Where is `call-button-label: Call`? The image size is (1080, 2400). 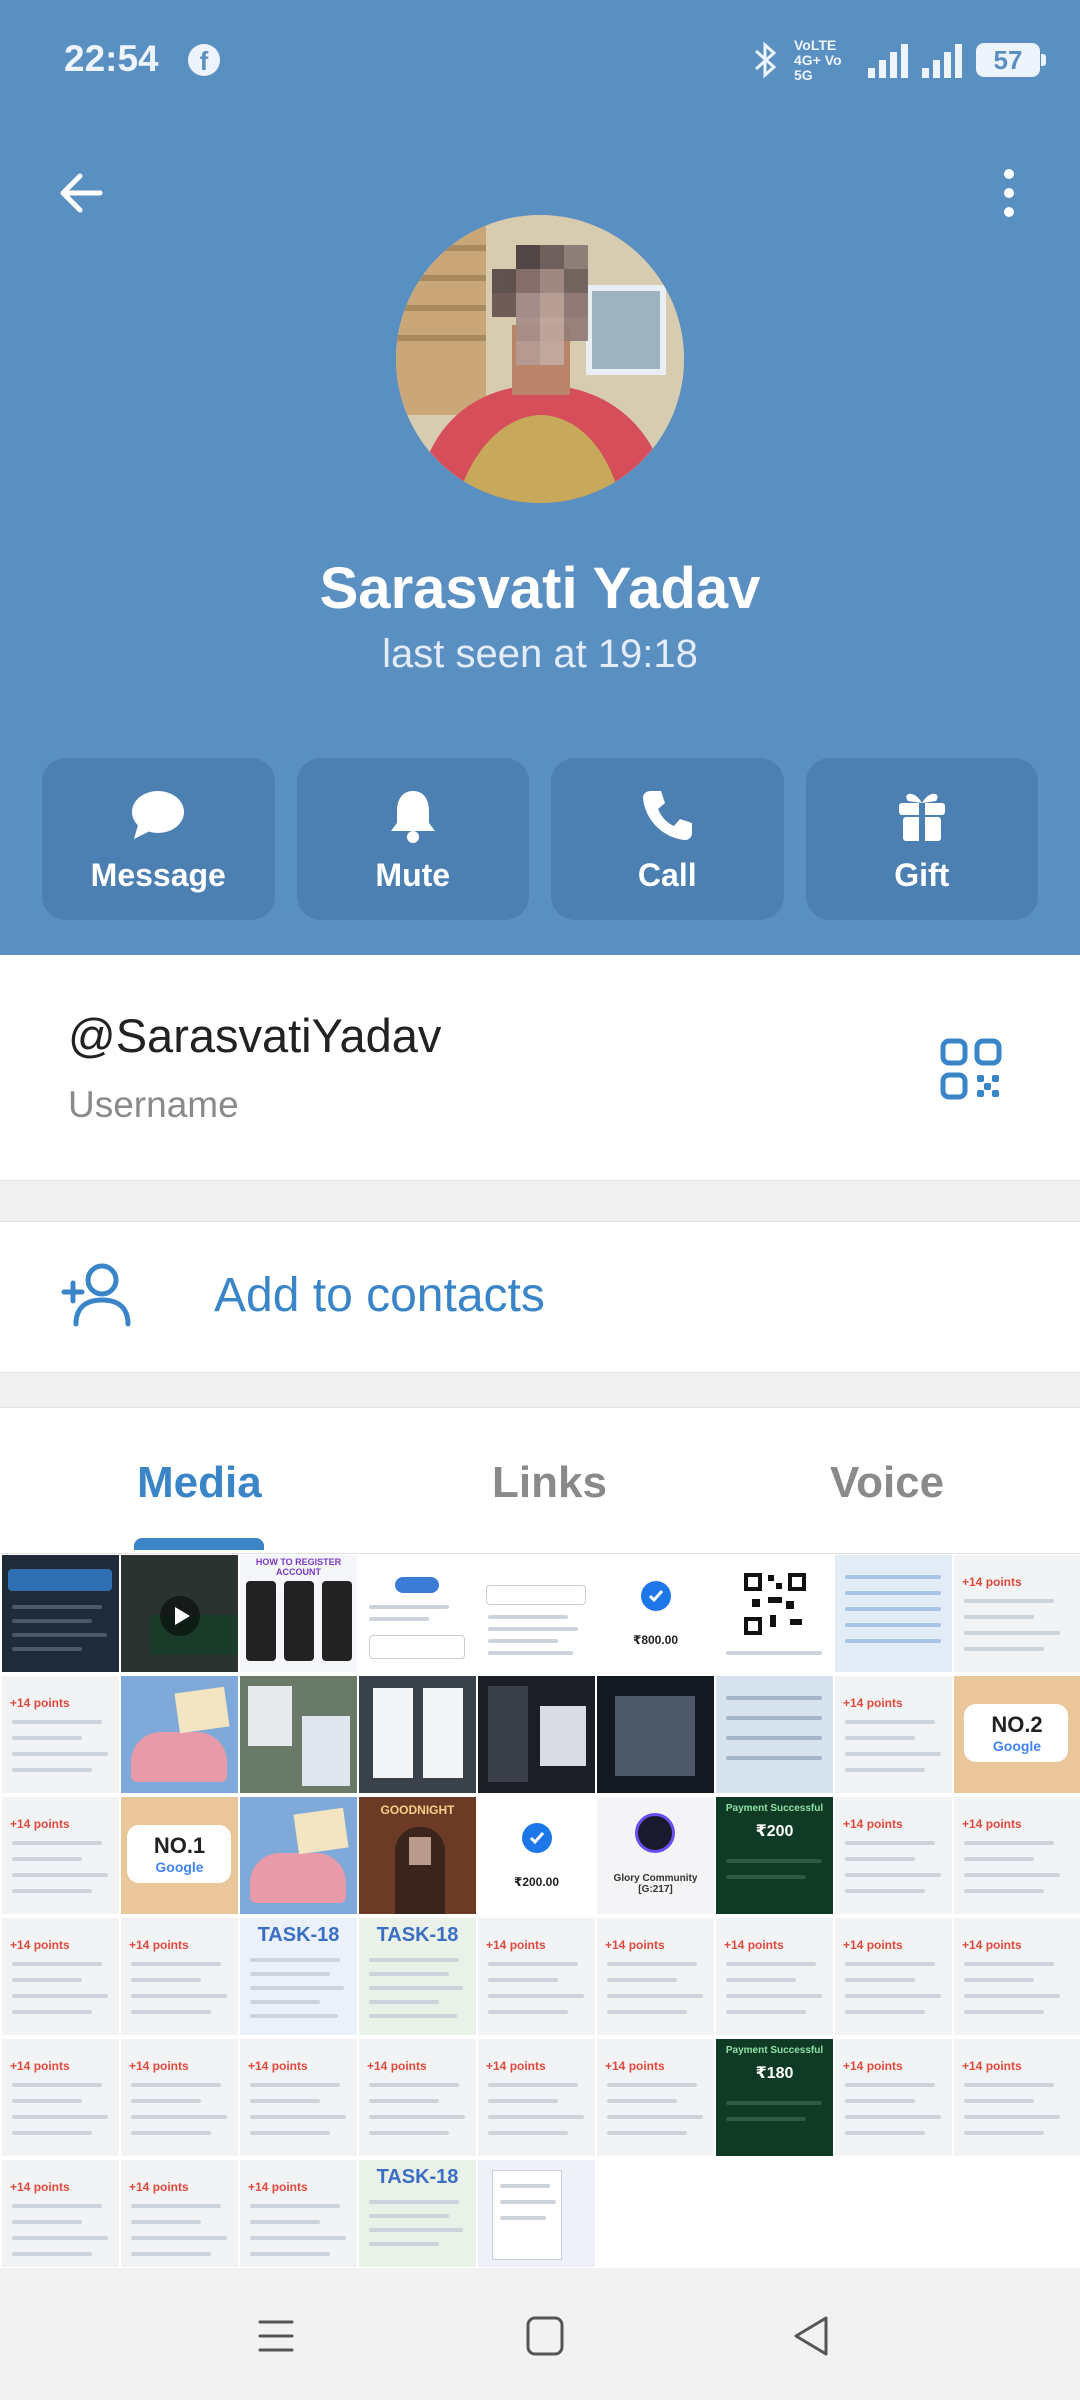 call-button-label: Call is located at coordinates (667, 874).